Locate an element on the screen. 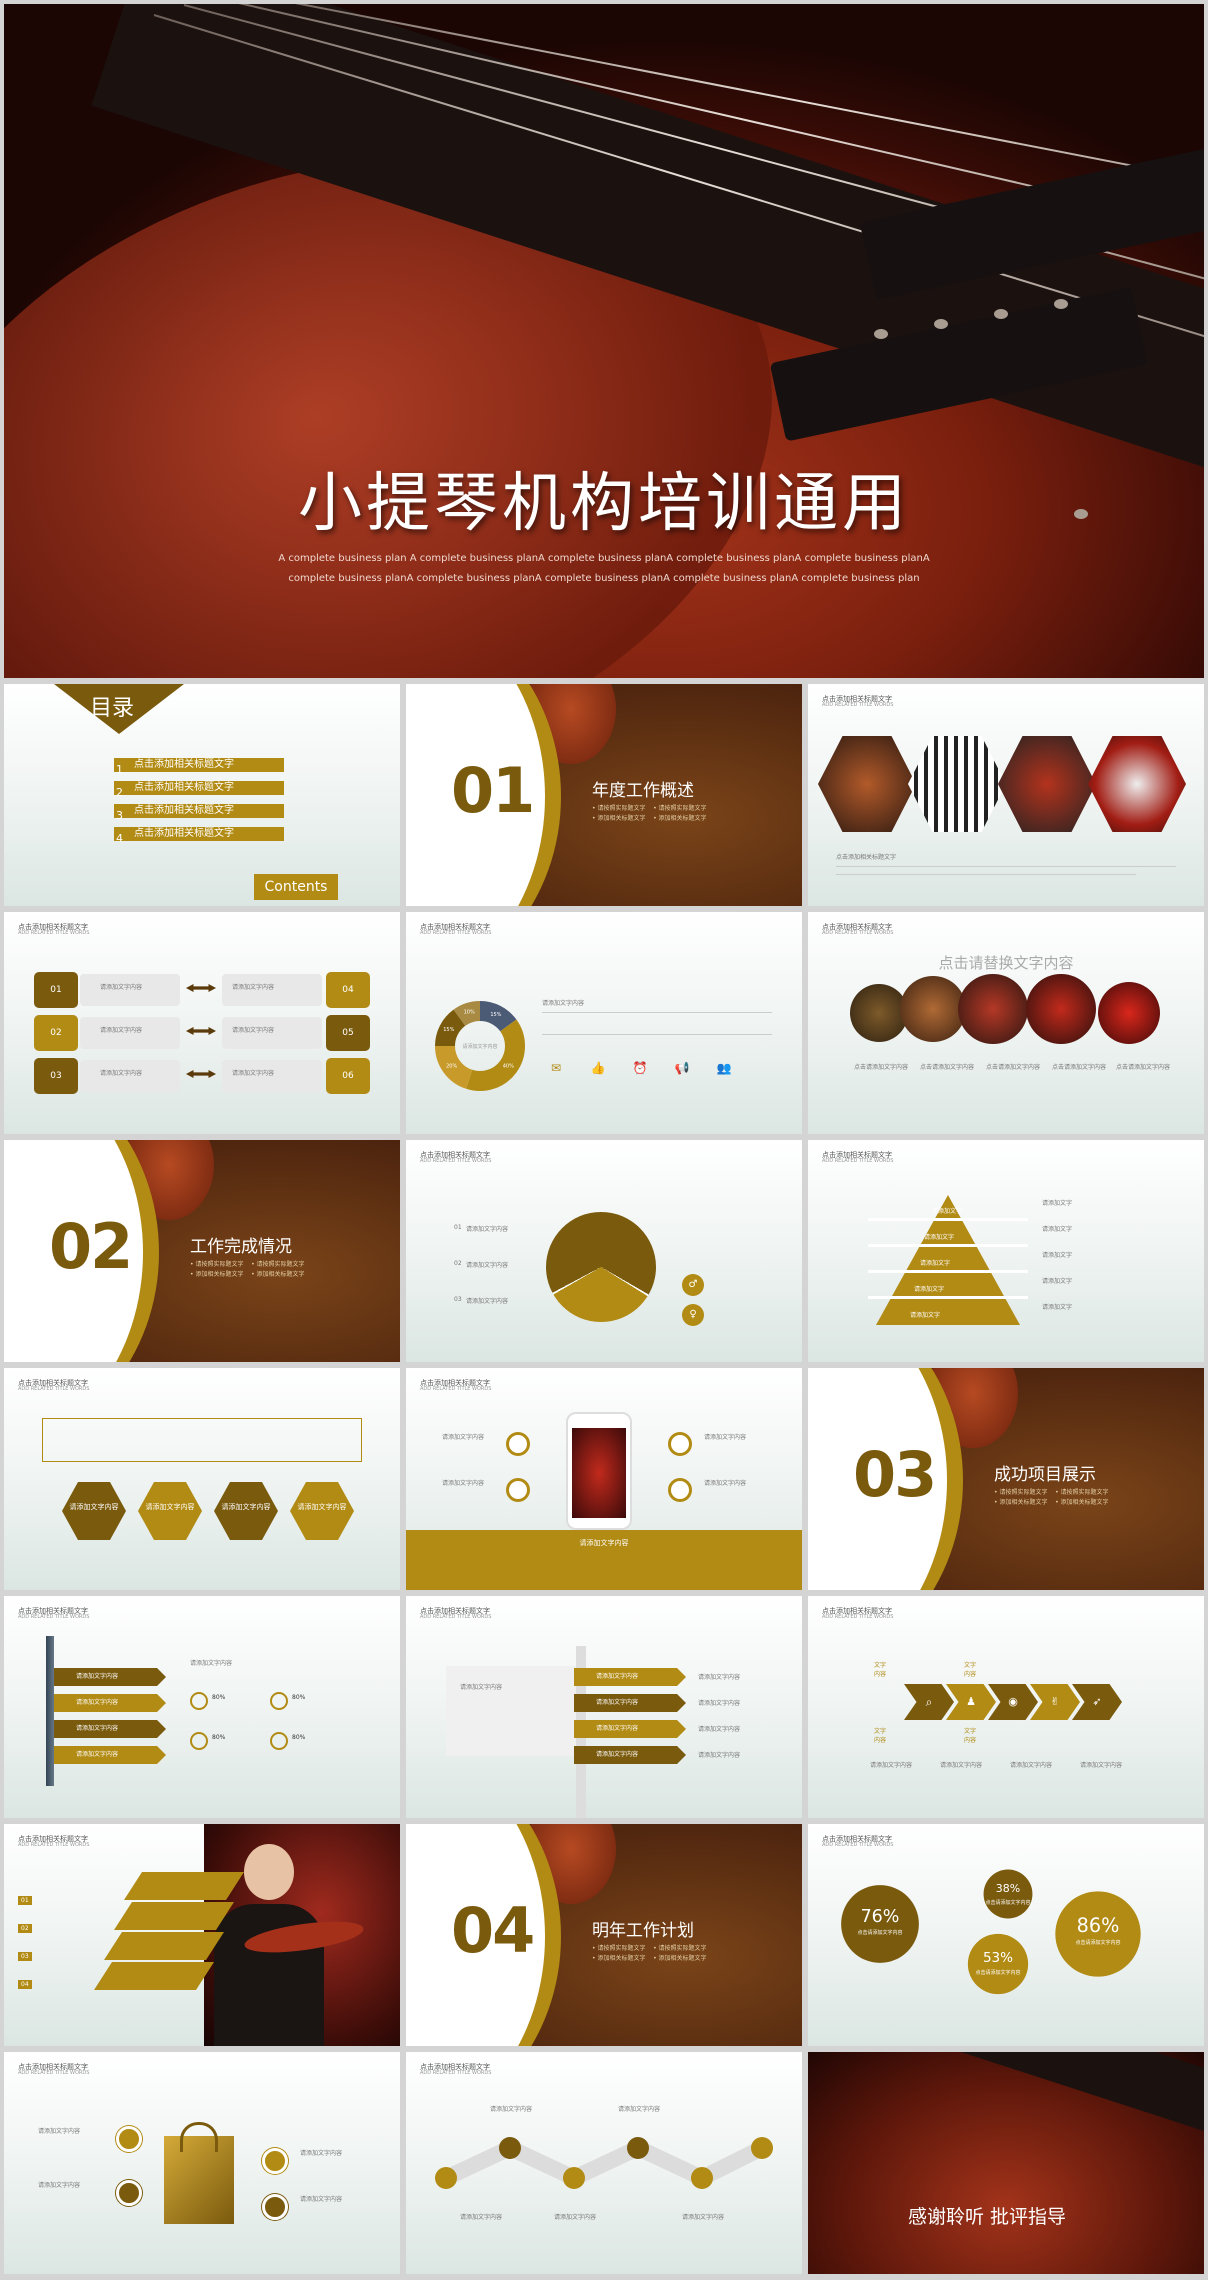 This screenshot has width=1208, height=2280. compass-icon is located at coordinates (518, 1444).